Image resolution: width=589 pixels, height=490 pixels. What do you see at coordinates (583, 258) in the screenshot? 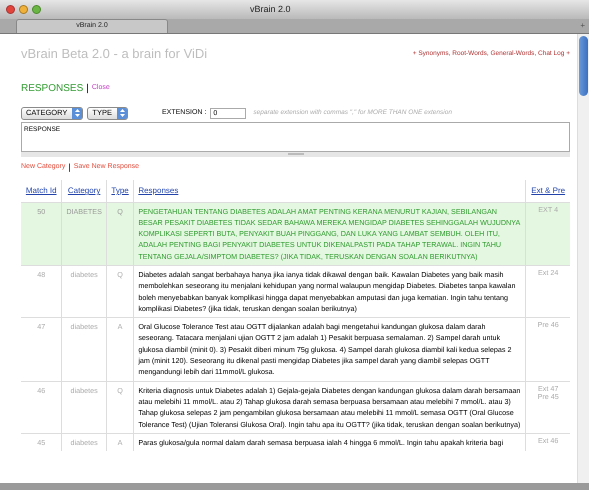
I see `scrollbar` at bounding box center [583, 258].